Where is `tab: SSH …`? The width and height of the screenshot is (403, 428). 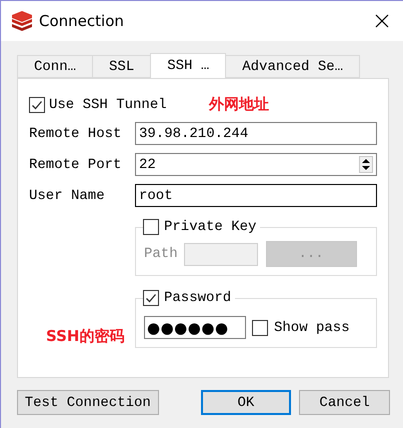 tab: SSH … is located at coordinates (188, 65).